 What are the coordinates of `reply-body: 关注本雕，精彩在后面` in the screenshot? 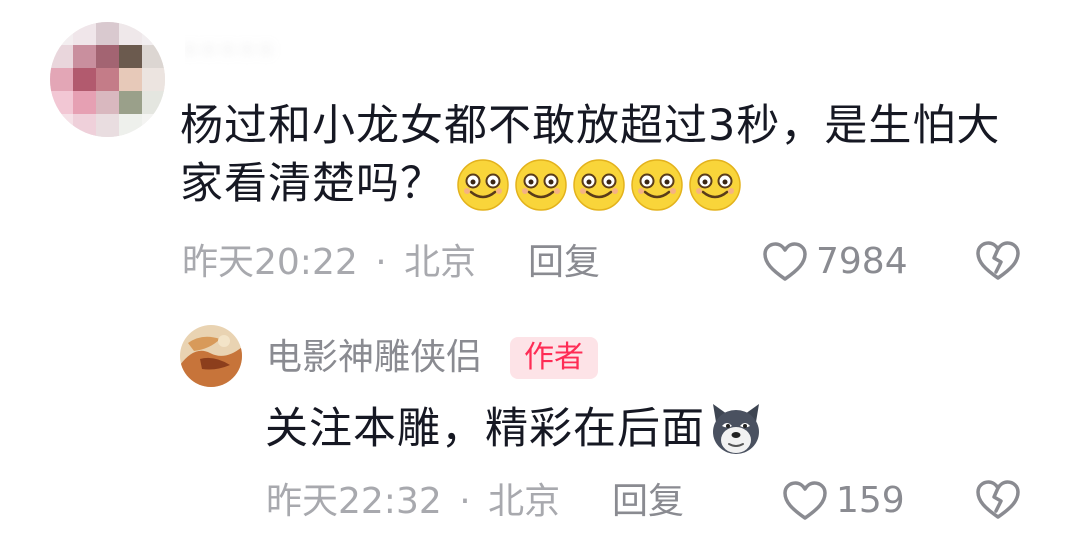 It's located at (515, 429).